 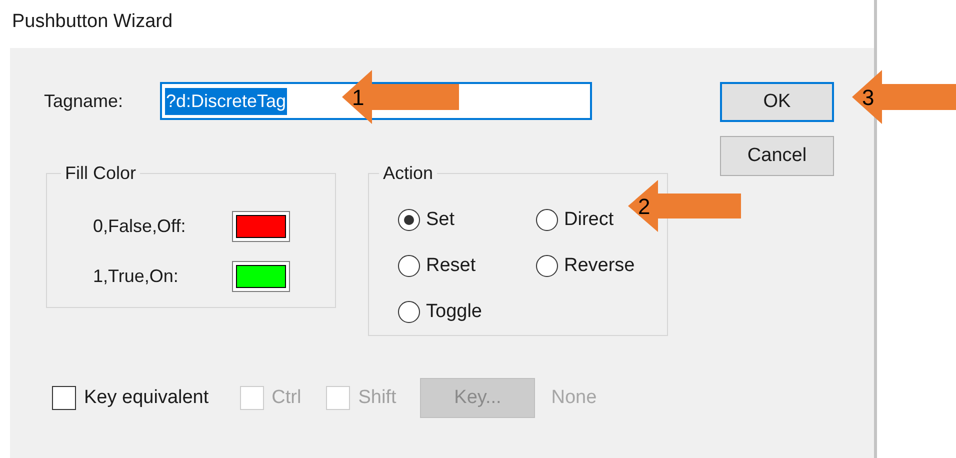 I want to click on radio-label: Reverse, so click(x=599, y=266).